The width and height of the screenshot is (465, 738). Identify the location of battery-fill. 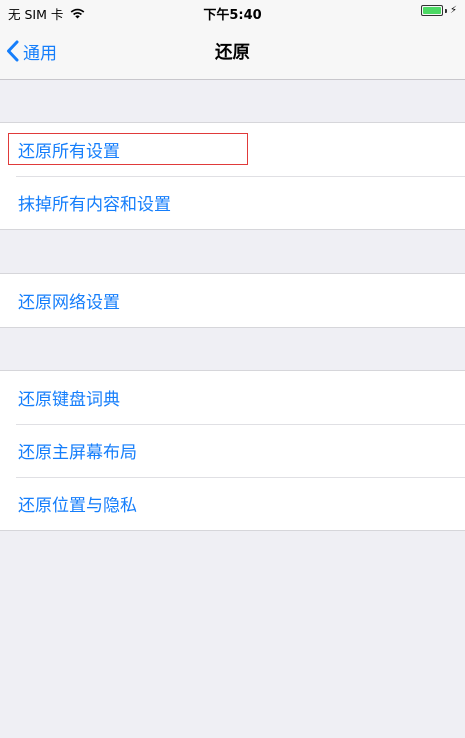
(431, 10).